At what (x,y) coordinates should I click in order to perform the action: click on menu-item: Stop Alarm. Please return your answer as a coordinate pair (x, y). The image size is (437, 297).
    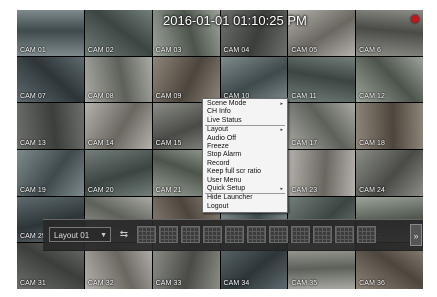
    Looking at the image, I should click on (245, 155).